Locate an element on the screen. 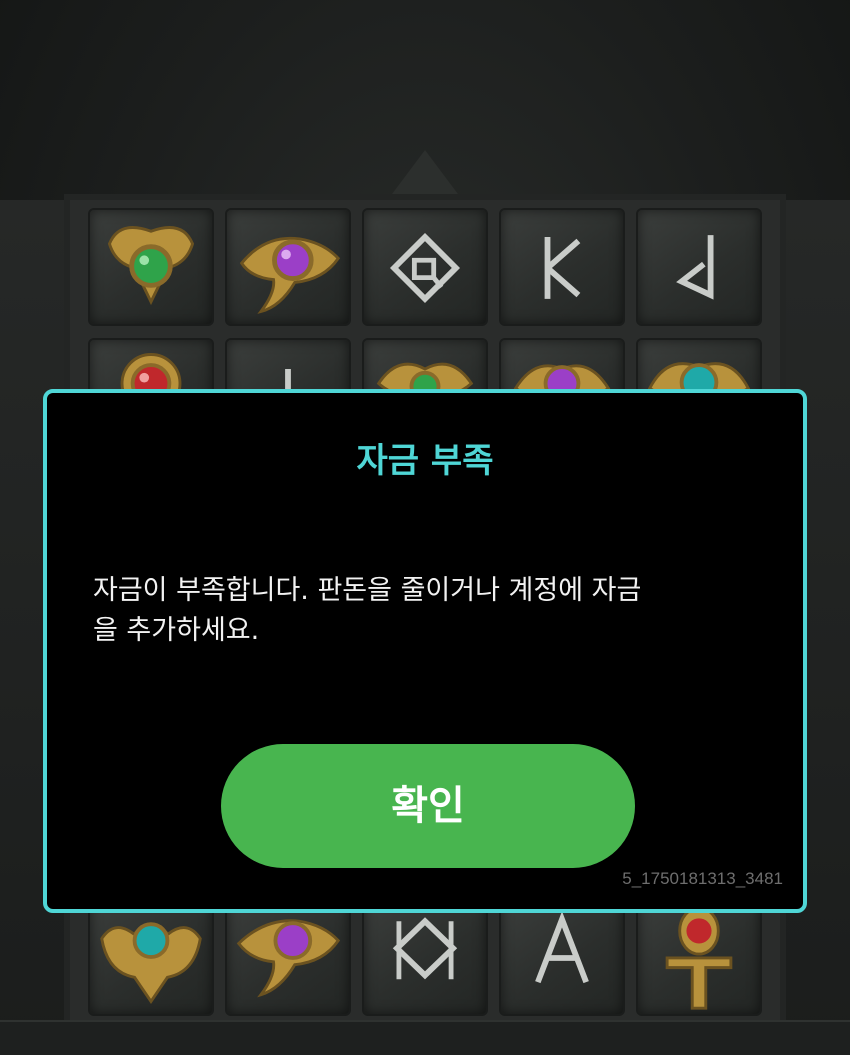  slot-tile-rune-k is located at coordinates (562, 267).